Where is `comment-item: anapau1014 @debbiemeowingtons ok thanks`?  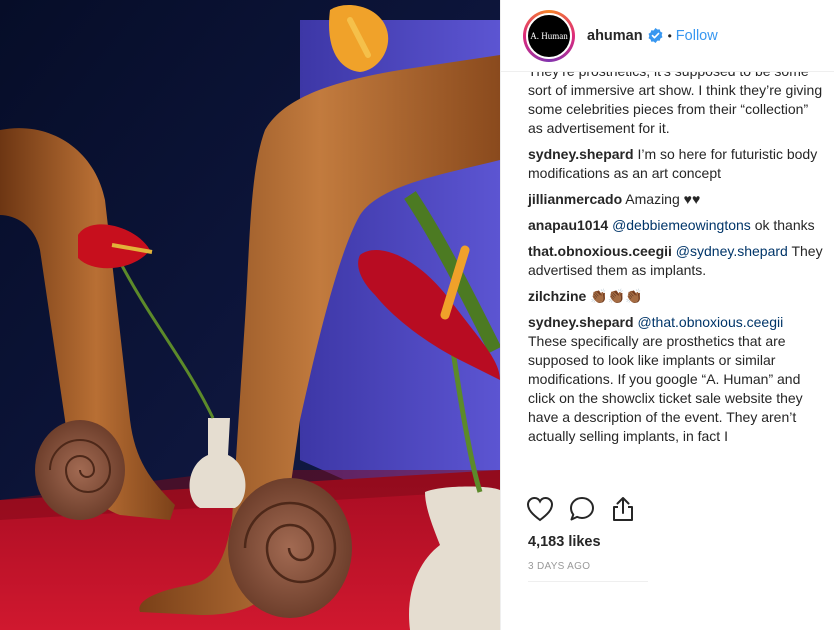
comment-item: anapau1014 @debbiemeowingtons ok thanks is located at coordinates (675, 225).